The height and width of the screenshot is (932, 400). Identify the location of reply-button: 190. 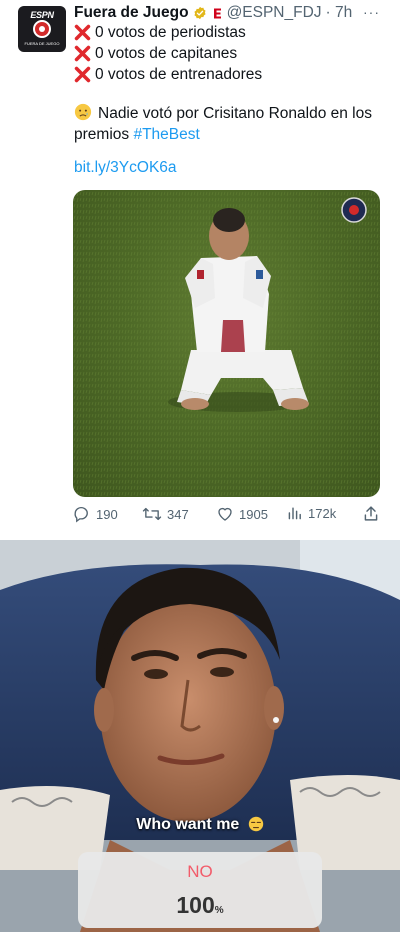
(95, 514).